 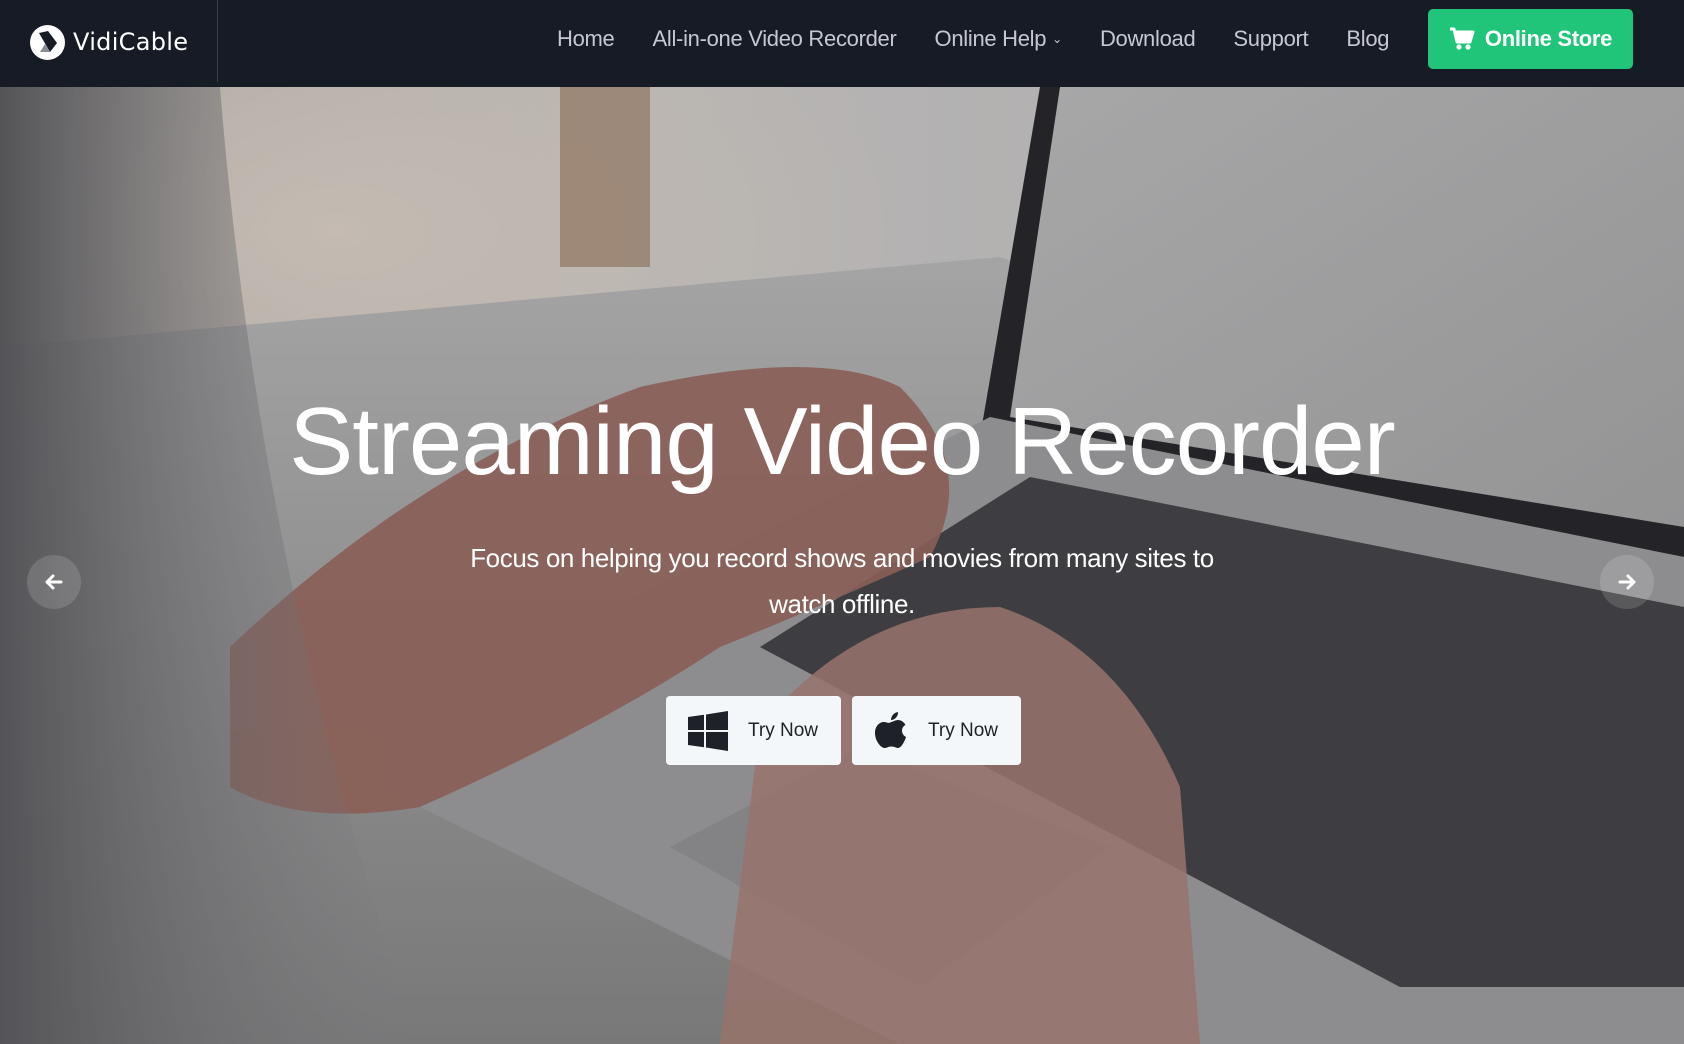 I want to click on nav-all-in-one-video-recorder: All-in-one Video Recorder, so click(x=775, y=39).